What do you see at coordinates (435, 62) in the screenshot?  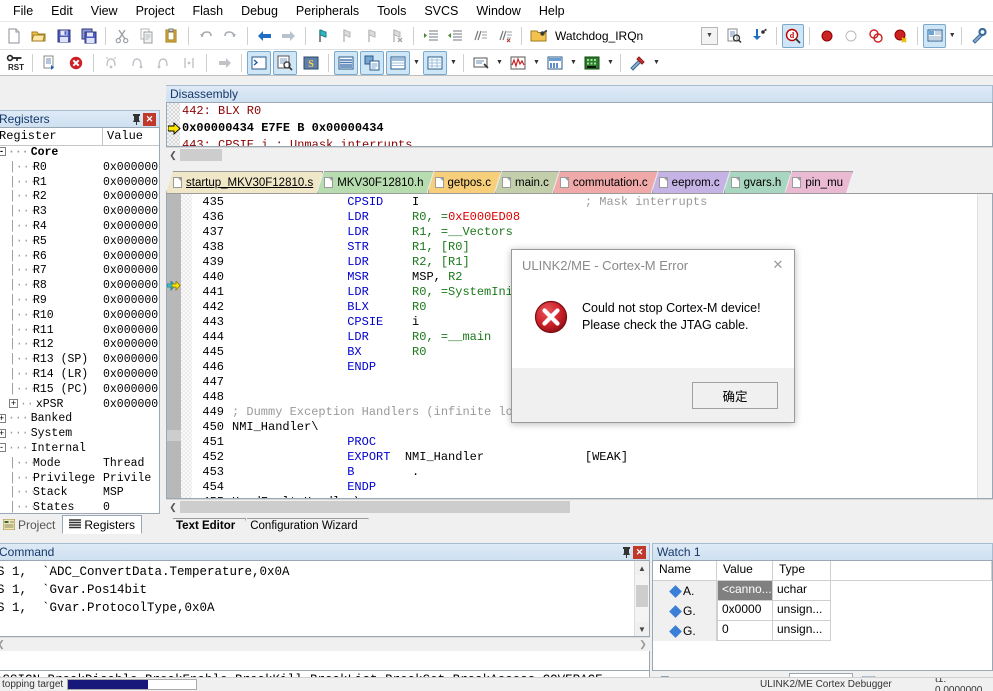 I see `memory-window-icon` at bounding box center [435, 62].